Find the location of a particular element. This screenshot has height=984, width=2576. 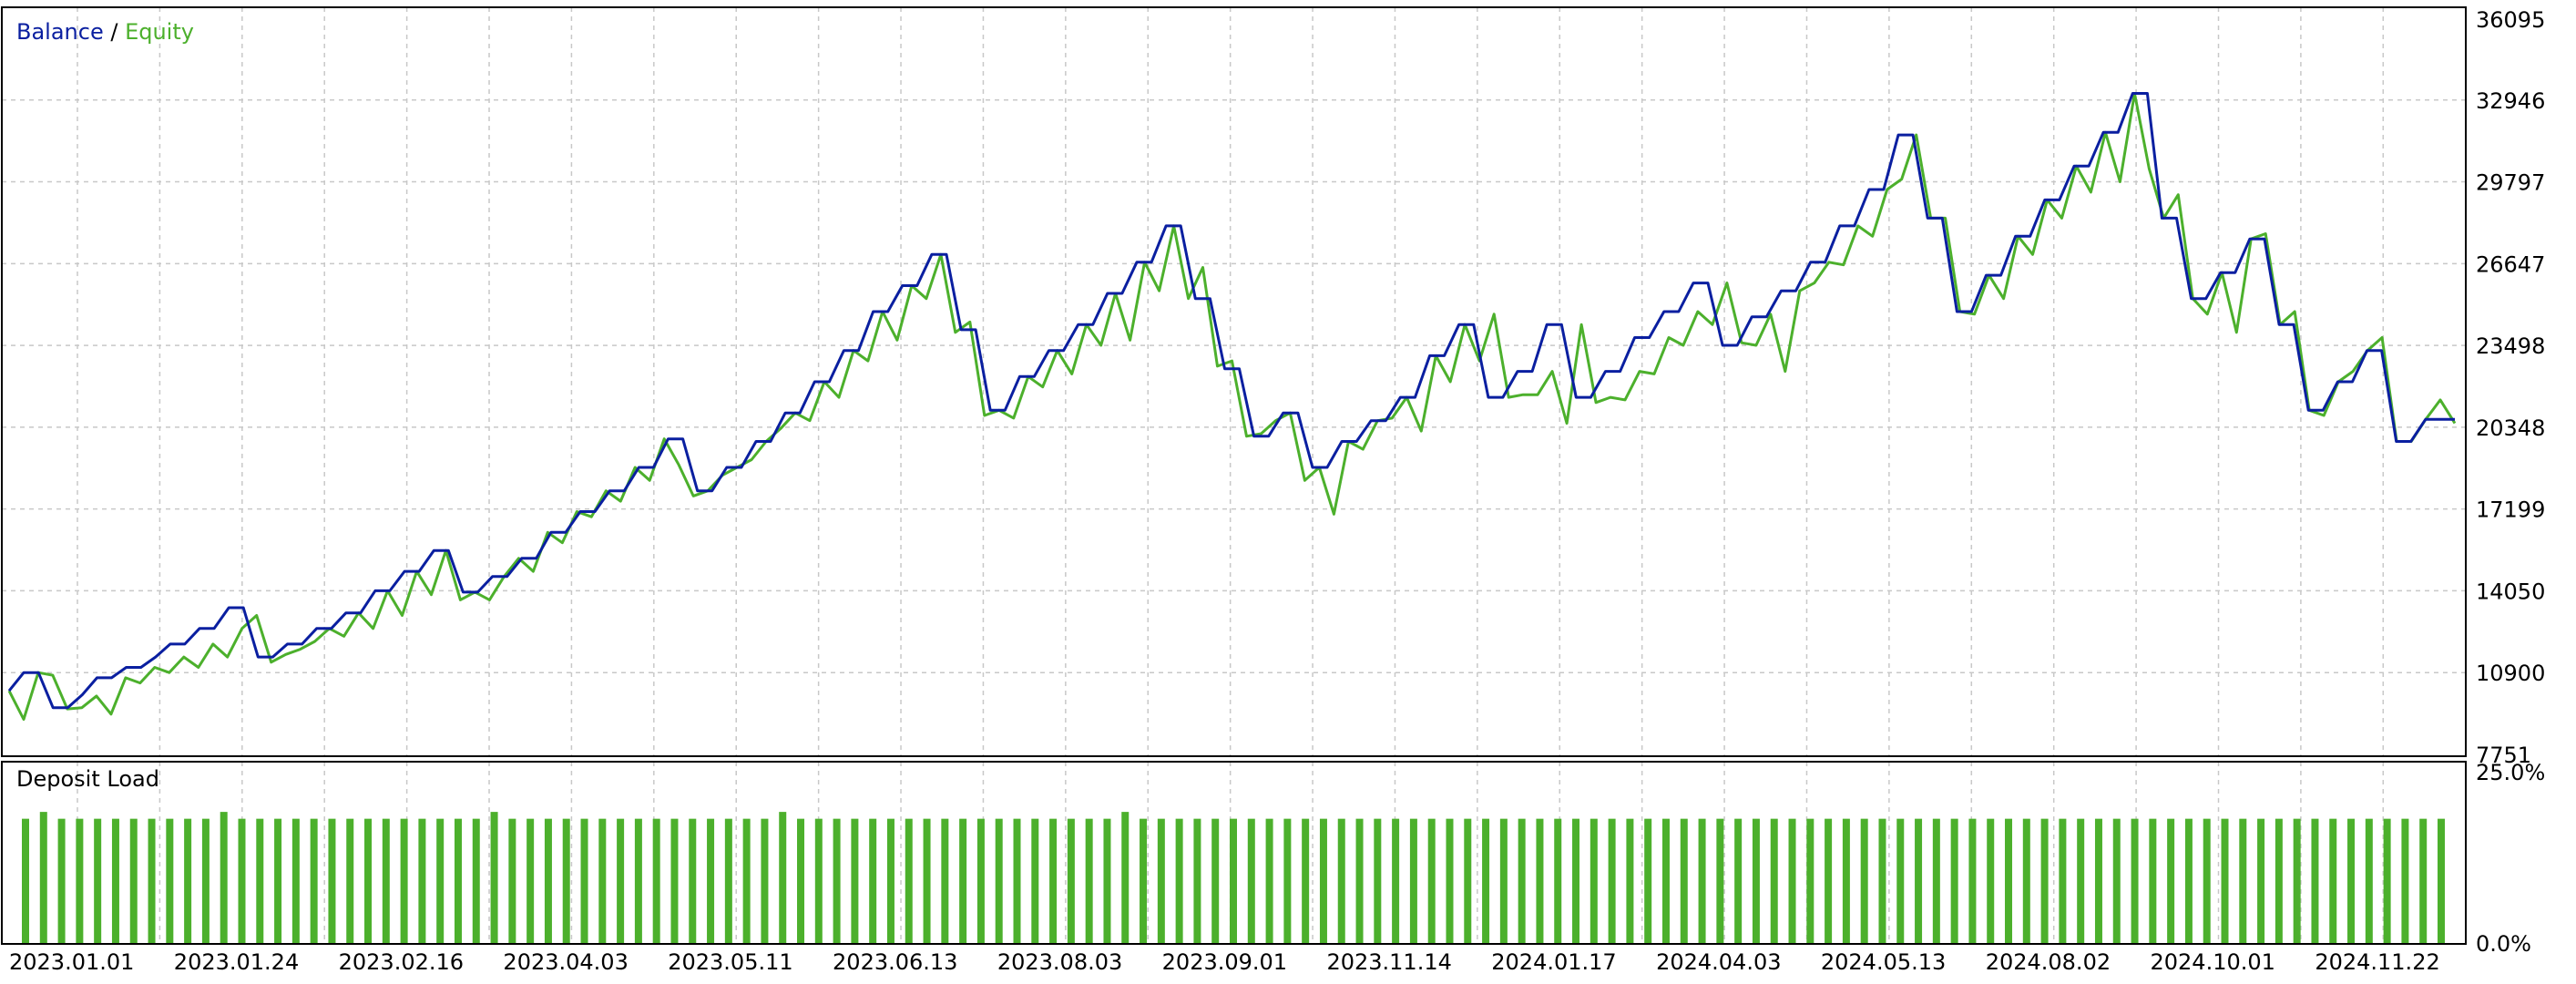

x-tick-label: 2023.02.16 is located at coordinates (402, 962).